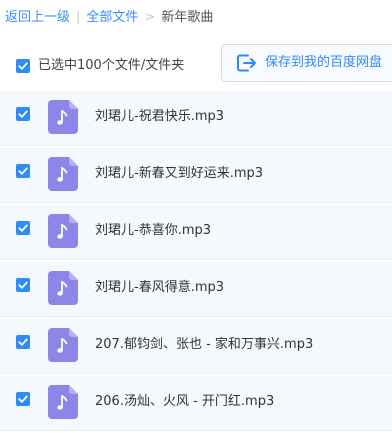 The width and height of the screenshot is (392, 433). I want to click on selection-count-label: 已选中100个文件/文件夹, so click(111, 65).